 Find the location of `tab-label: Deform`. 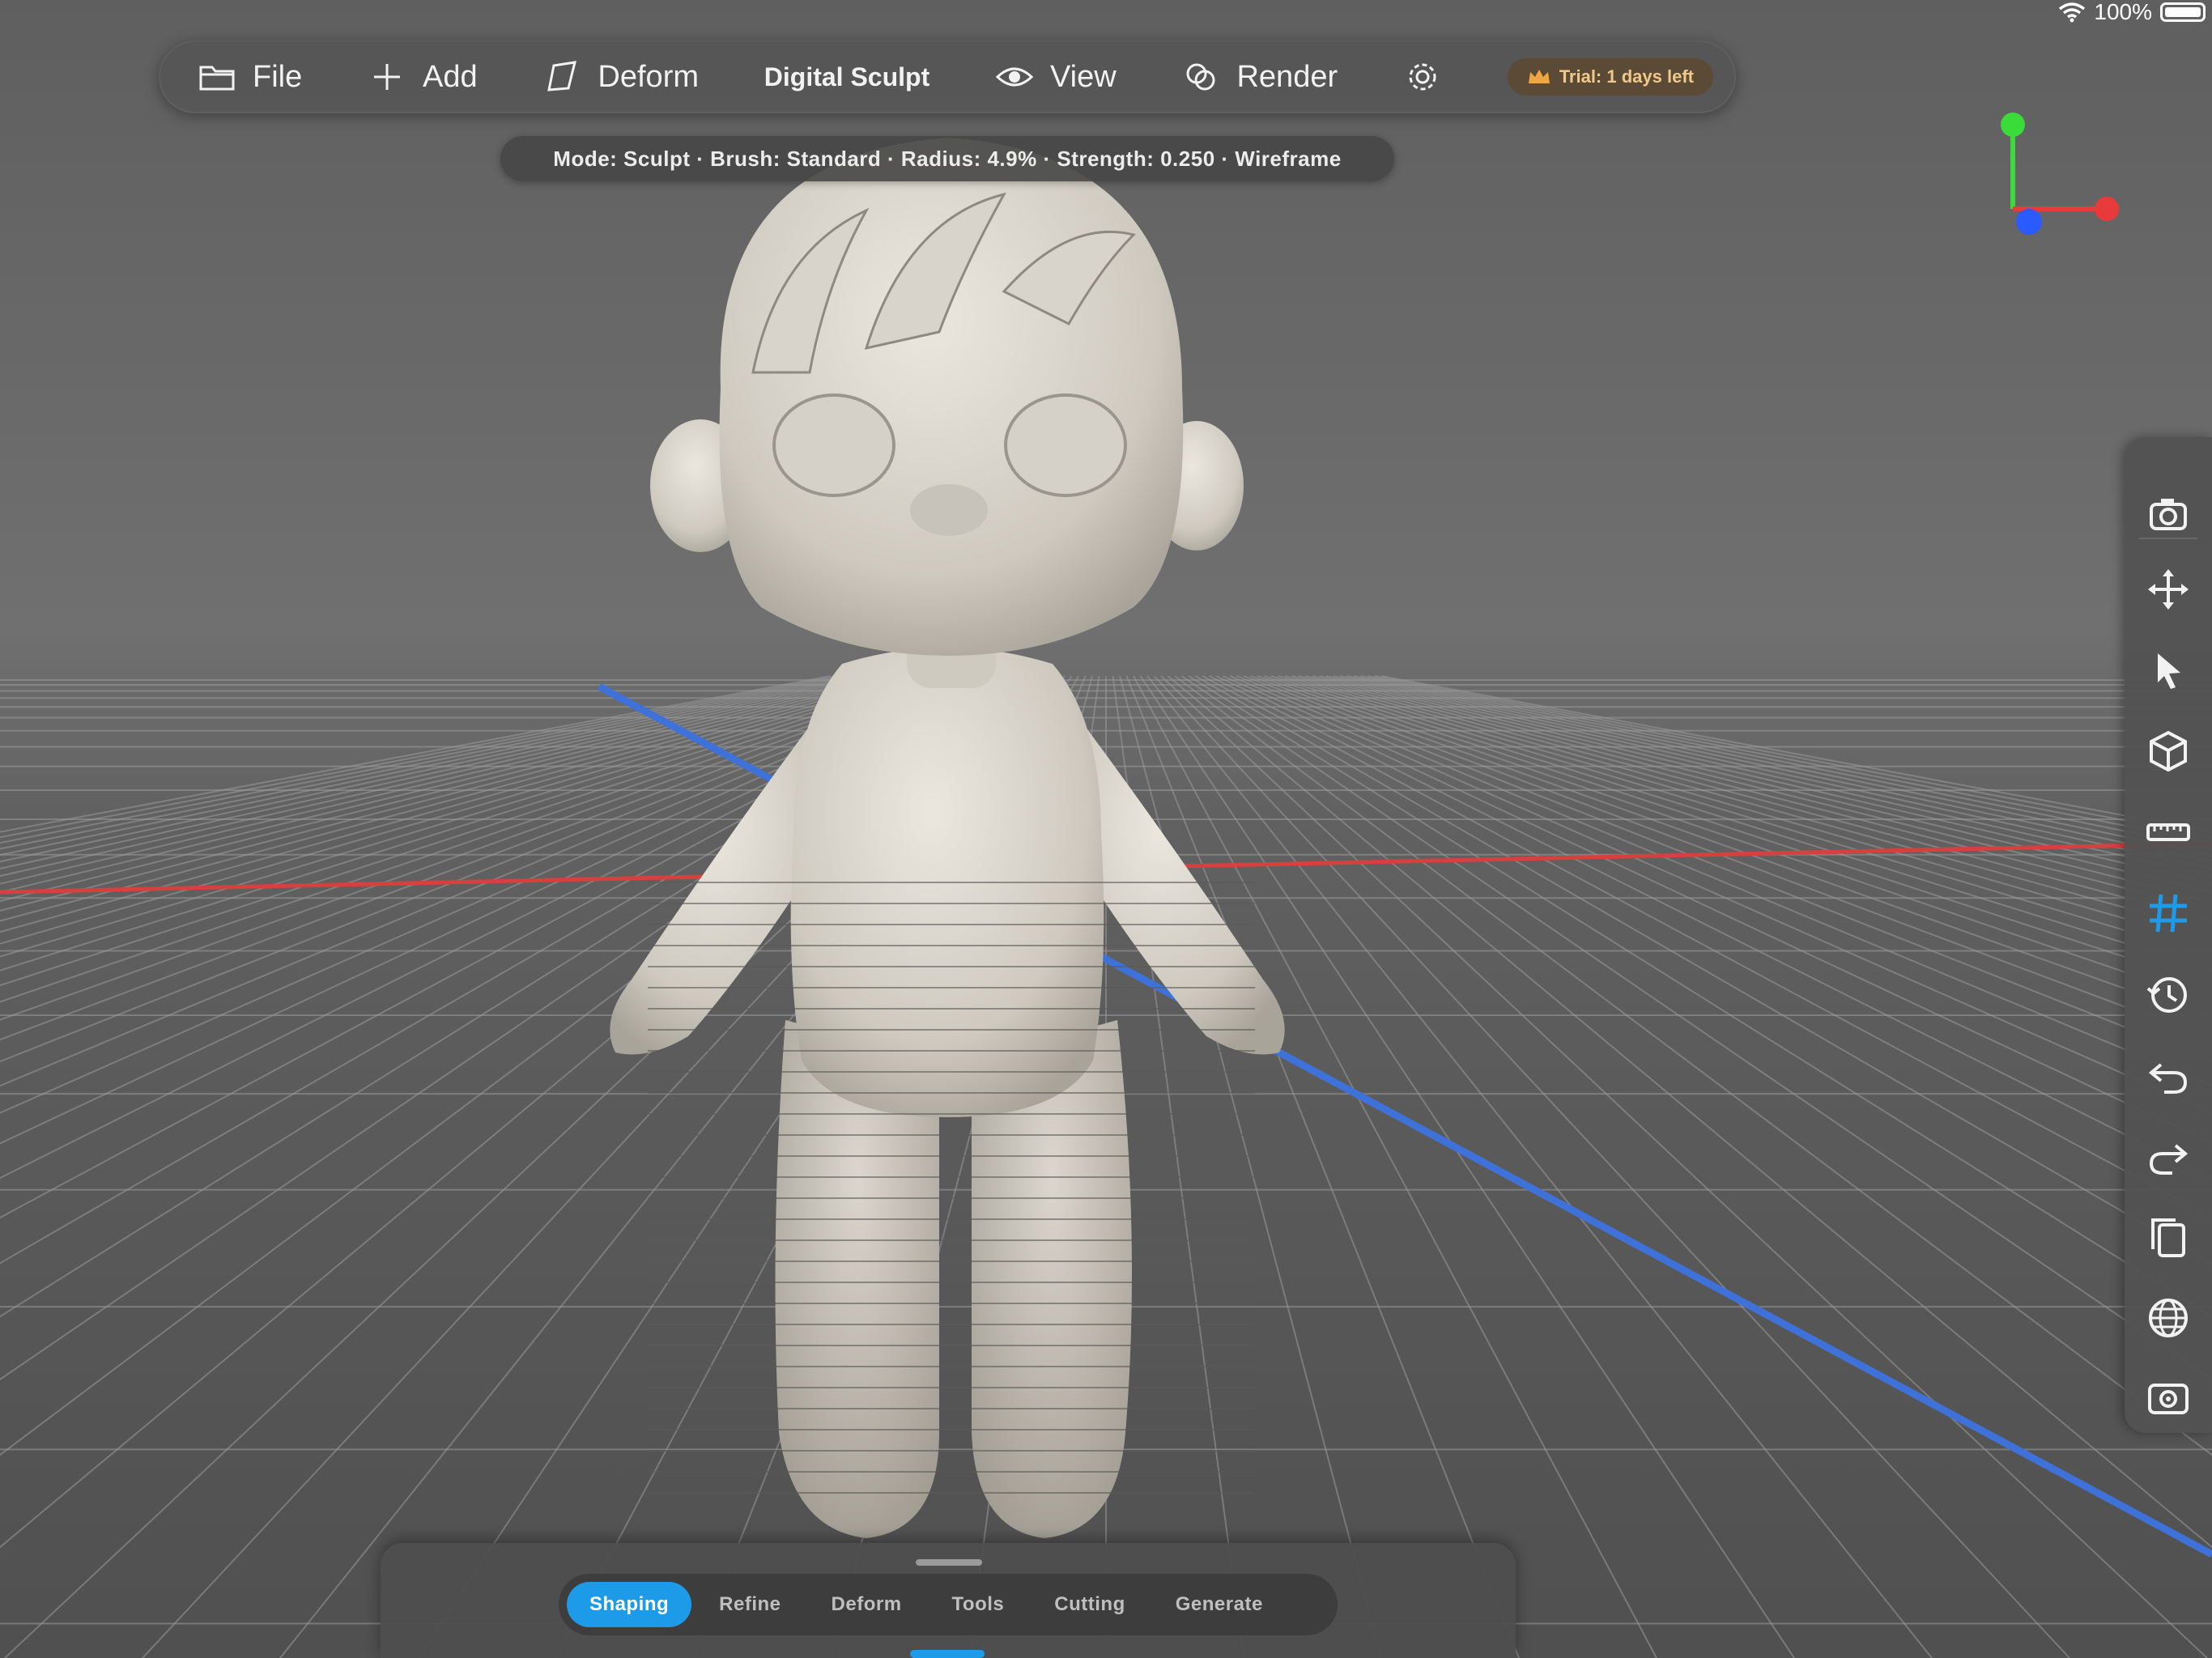

tab-label: Deform is located at coordinates (867, 1604).